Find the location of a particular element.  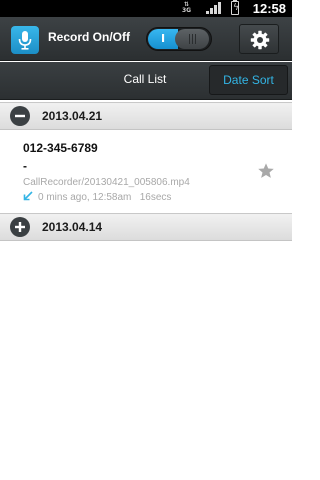

tab-call-list: Call List is located at coordinates (145, 79).